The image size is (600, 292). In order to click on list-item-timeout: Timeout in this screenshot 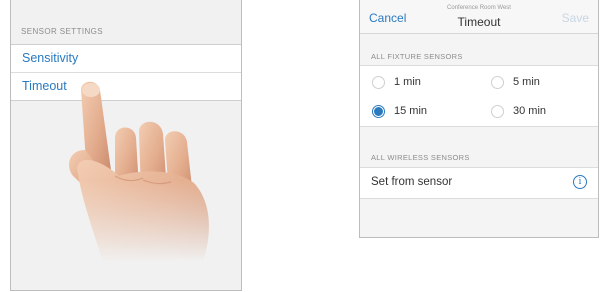, I will do `click(126, 86)`.